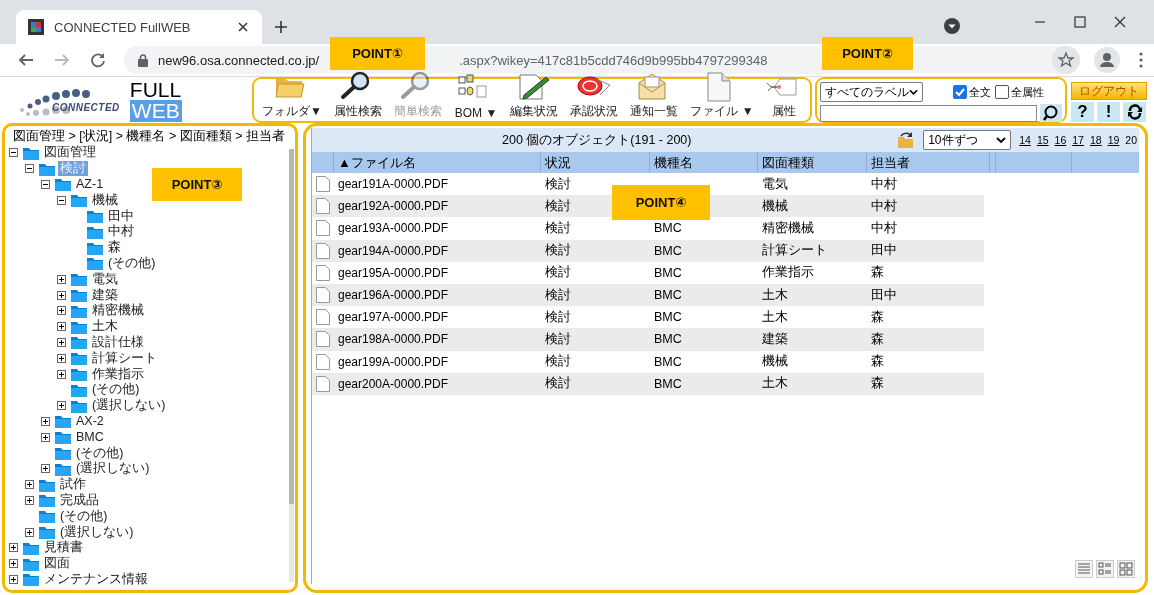  I want to click on reload-icon, so click(98, 60).